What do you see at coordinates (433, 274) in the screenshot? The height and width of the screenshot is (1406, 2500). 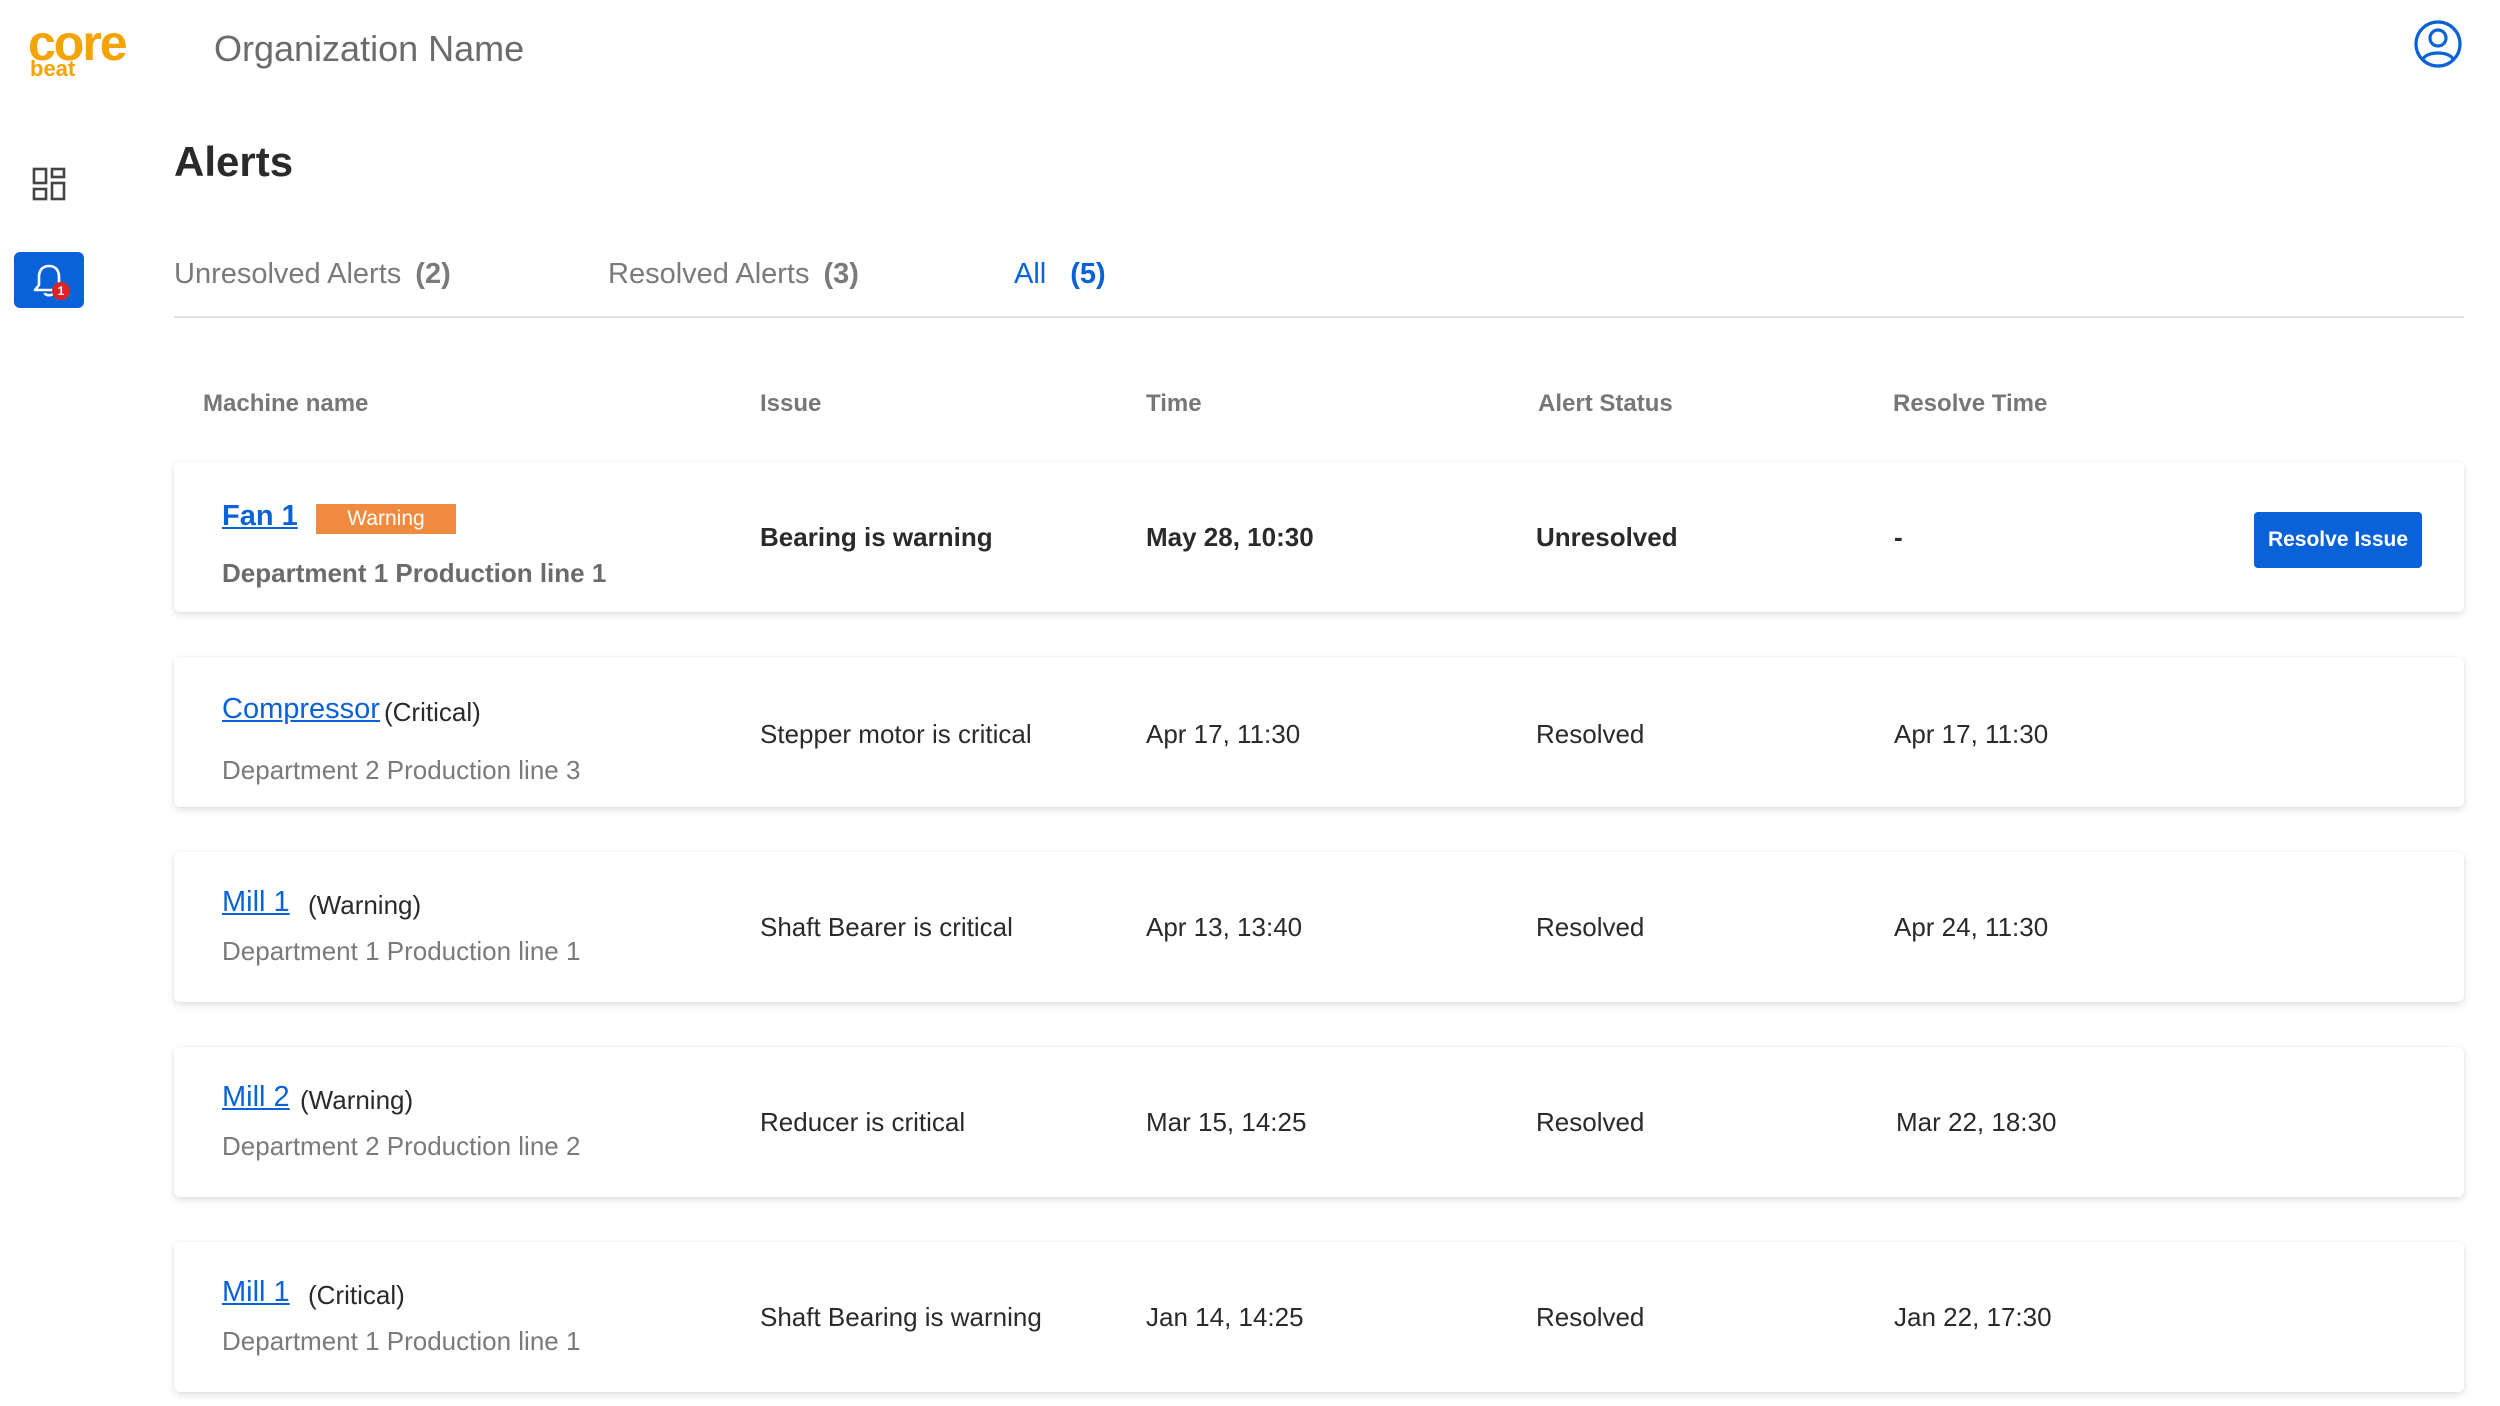 I see `tab-count: (2)` at bounding box center [433, 274].